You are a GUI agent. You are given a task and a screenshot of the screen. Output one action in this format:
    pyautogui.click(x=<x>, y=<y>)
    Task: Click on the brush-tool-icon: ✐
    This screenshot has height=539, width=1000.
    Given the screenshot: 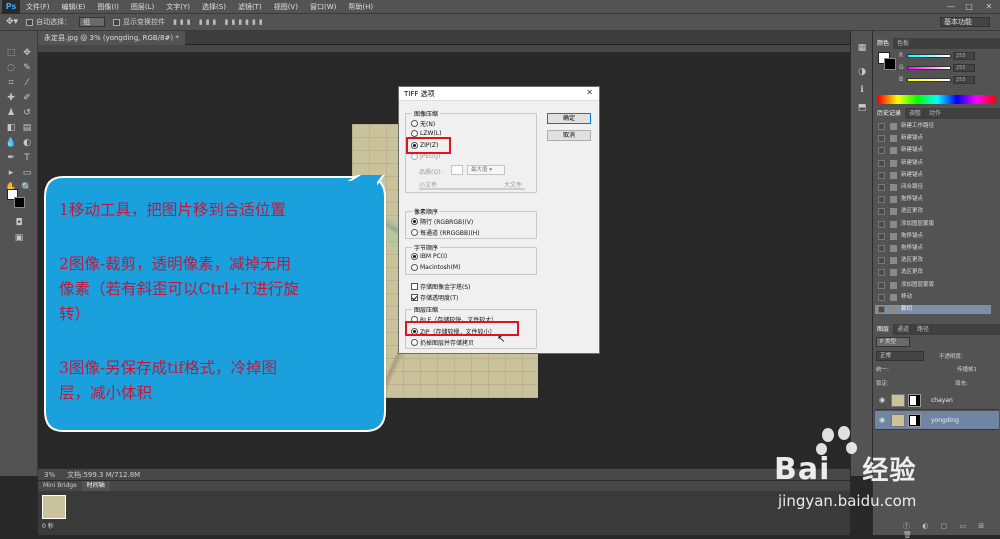 What is the action you would take?
    pyautogui.click(x=27, y=98)
    